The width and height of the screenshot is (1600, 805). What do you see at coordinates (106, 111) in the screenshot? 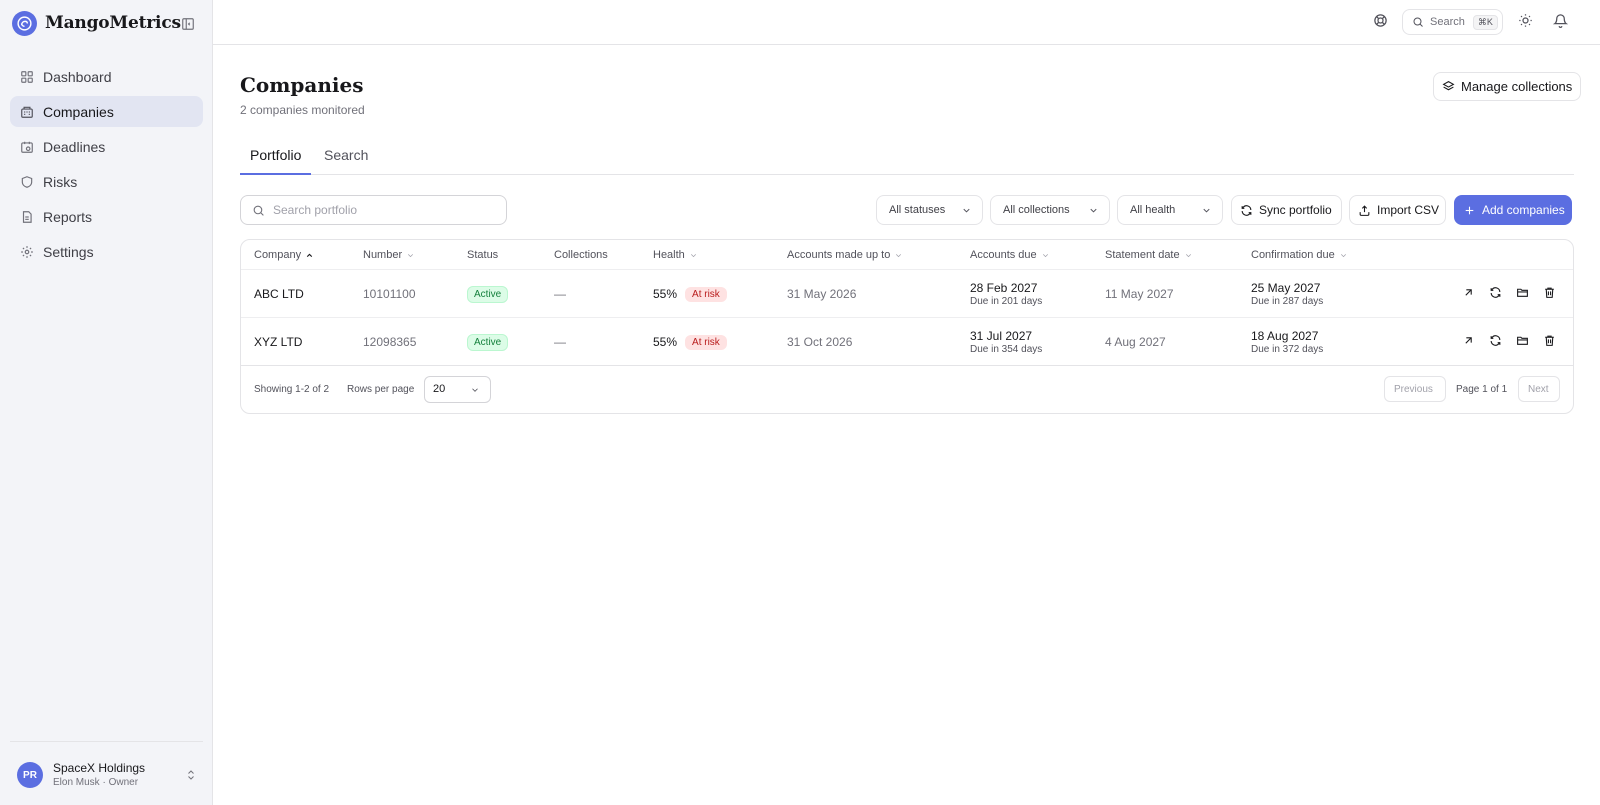
I see `sidebar-item-companies: Companies` at bounding box center [106, 111].